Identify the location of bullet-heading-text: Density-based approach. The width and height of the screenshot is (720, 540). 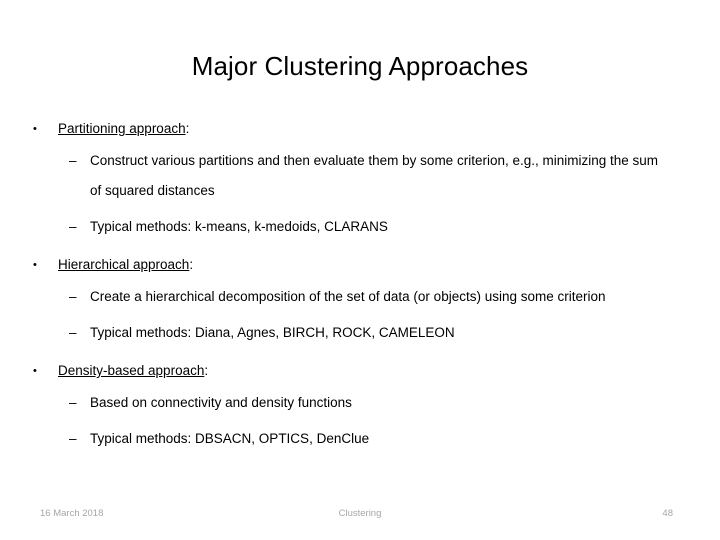
(131, 370).